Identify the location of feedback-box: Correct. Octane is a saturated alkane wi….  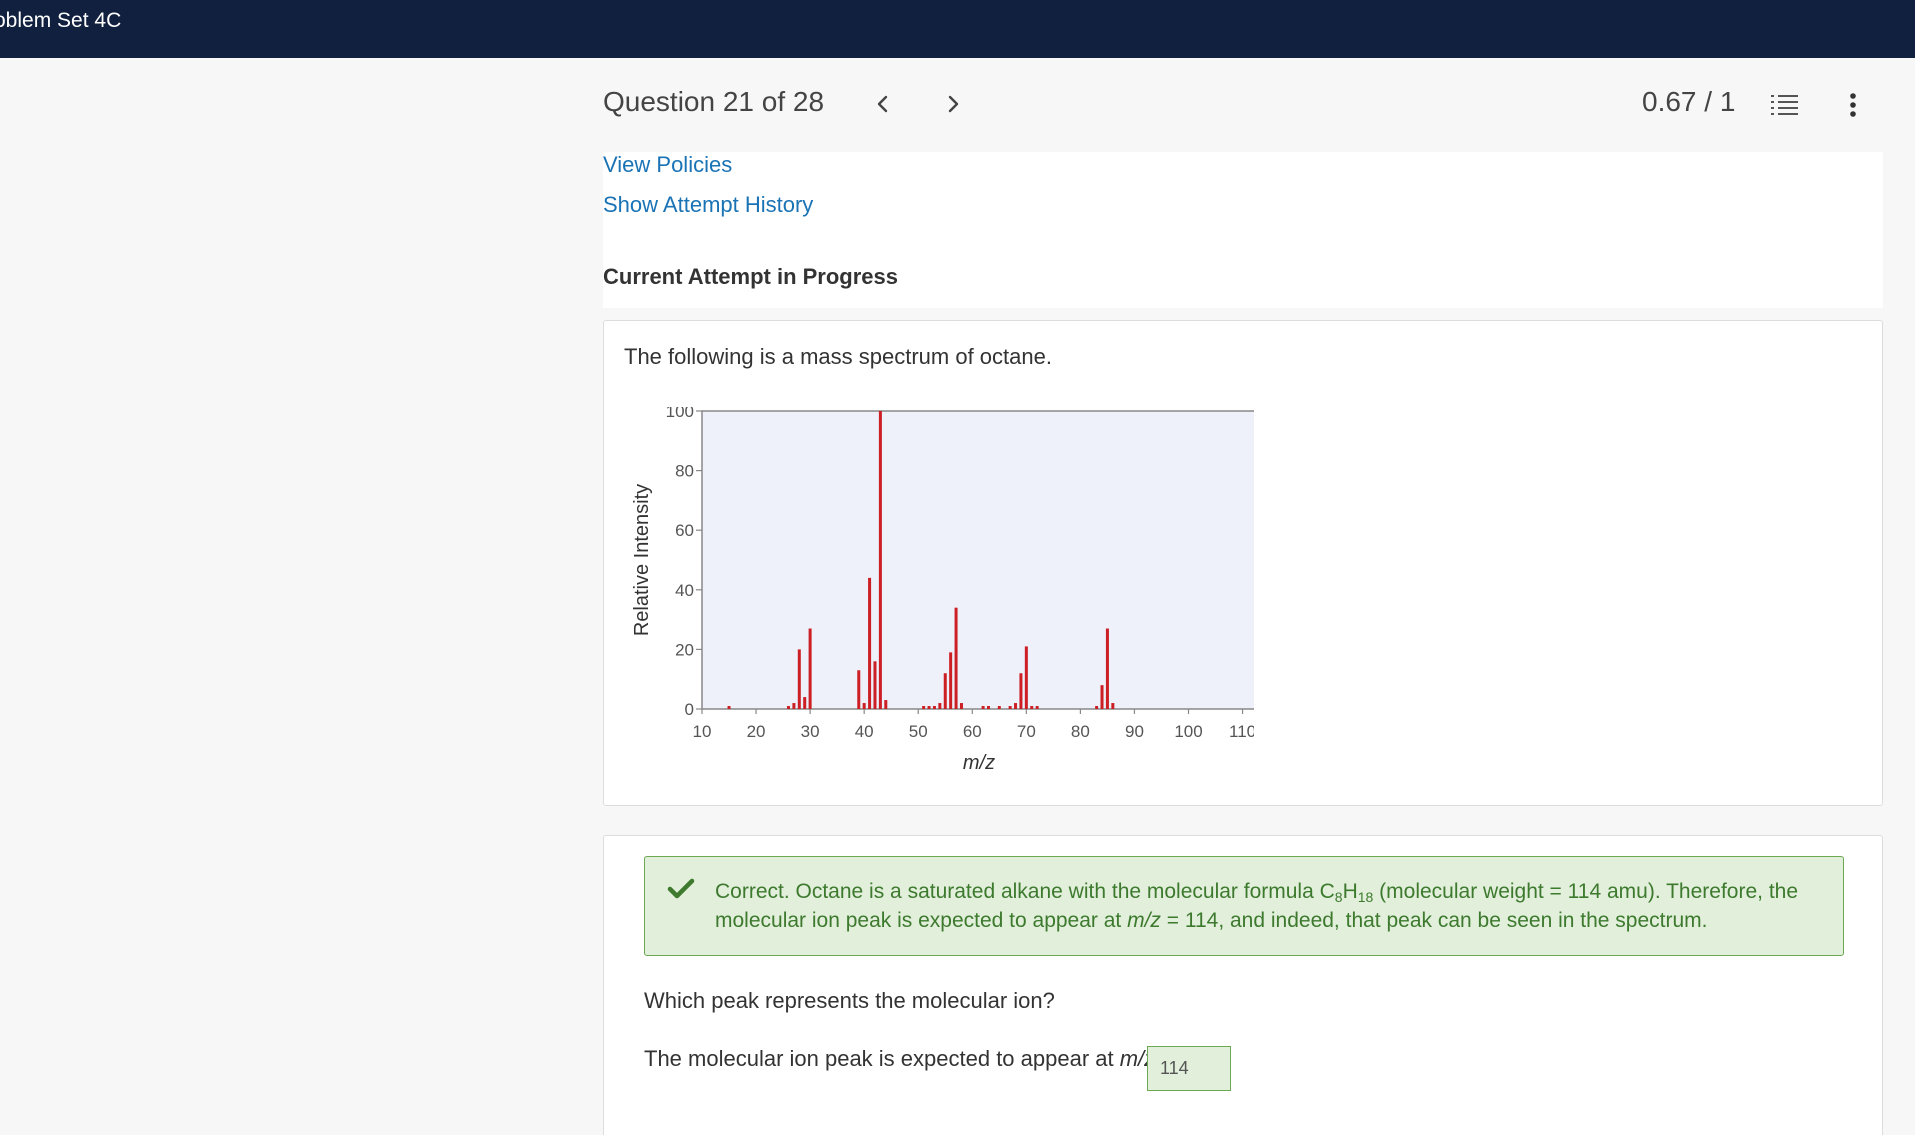
(1244, 906).